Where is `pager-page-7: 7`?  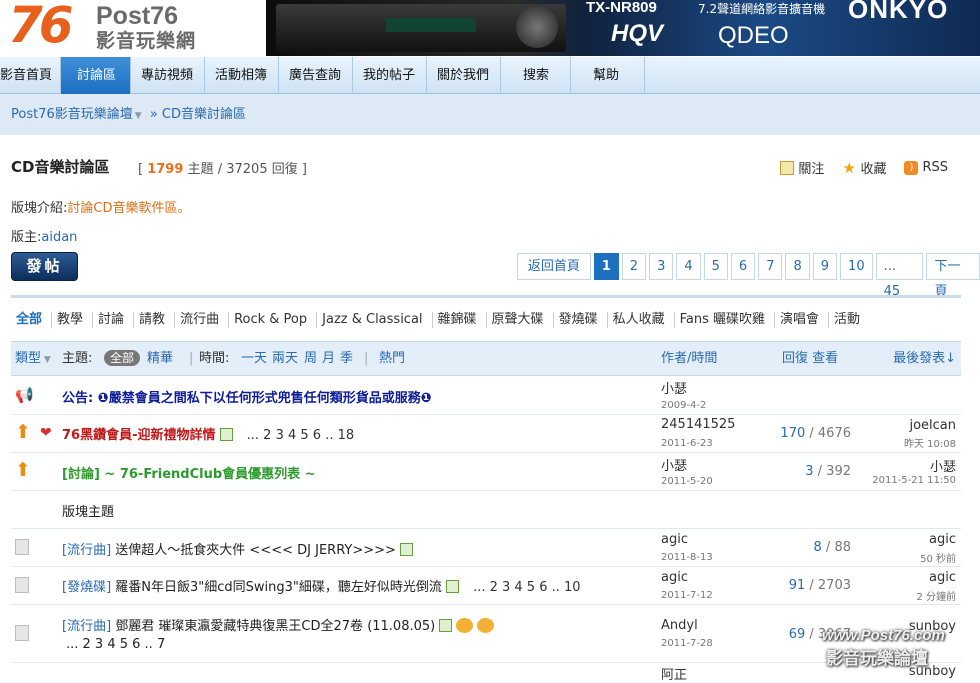 pager-page-7: 7 is located at coordinates (770, 266).